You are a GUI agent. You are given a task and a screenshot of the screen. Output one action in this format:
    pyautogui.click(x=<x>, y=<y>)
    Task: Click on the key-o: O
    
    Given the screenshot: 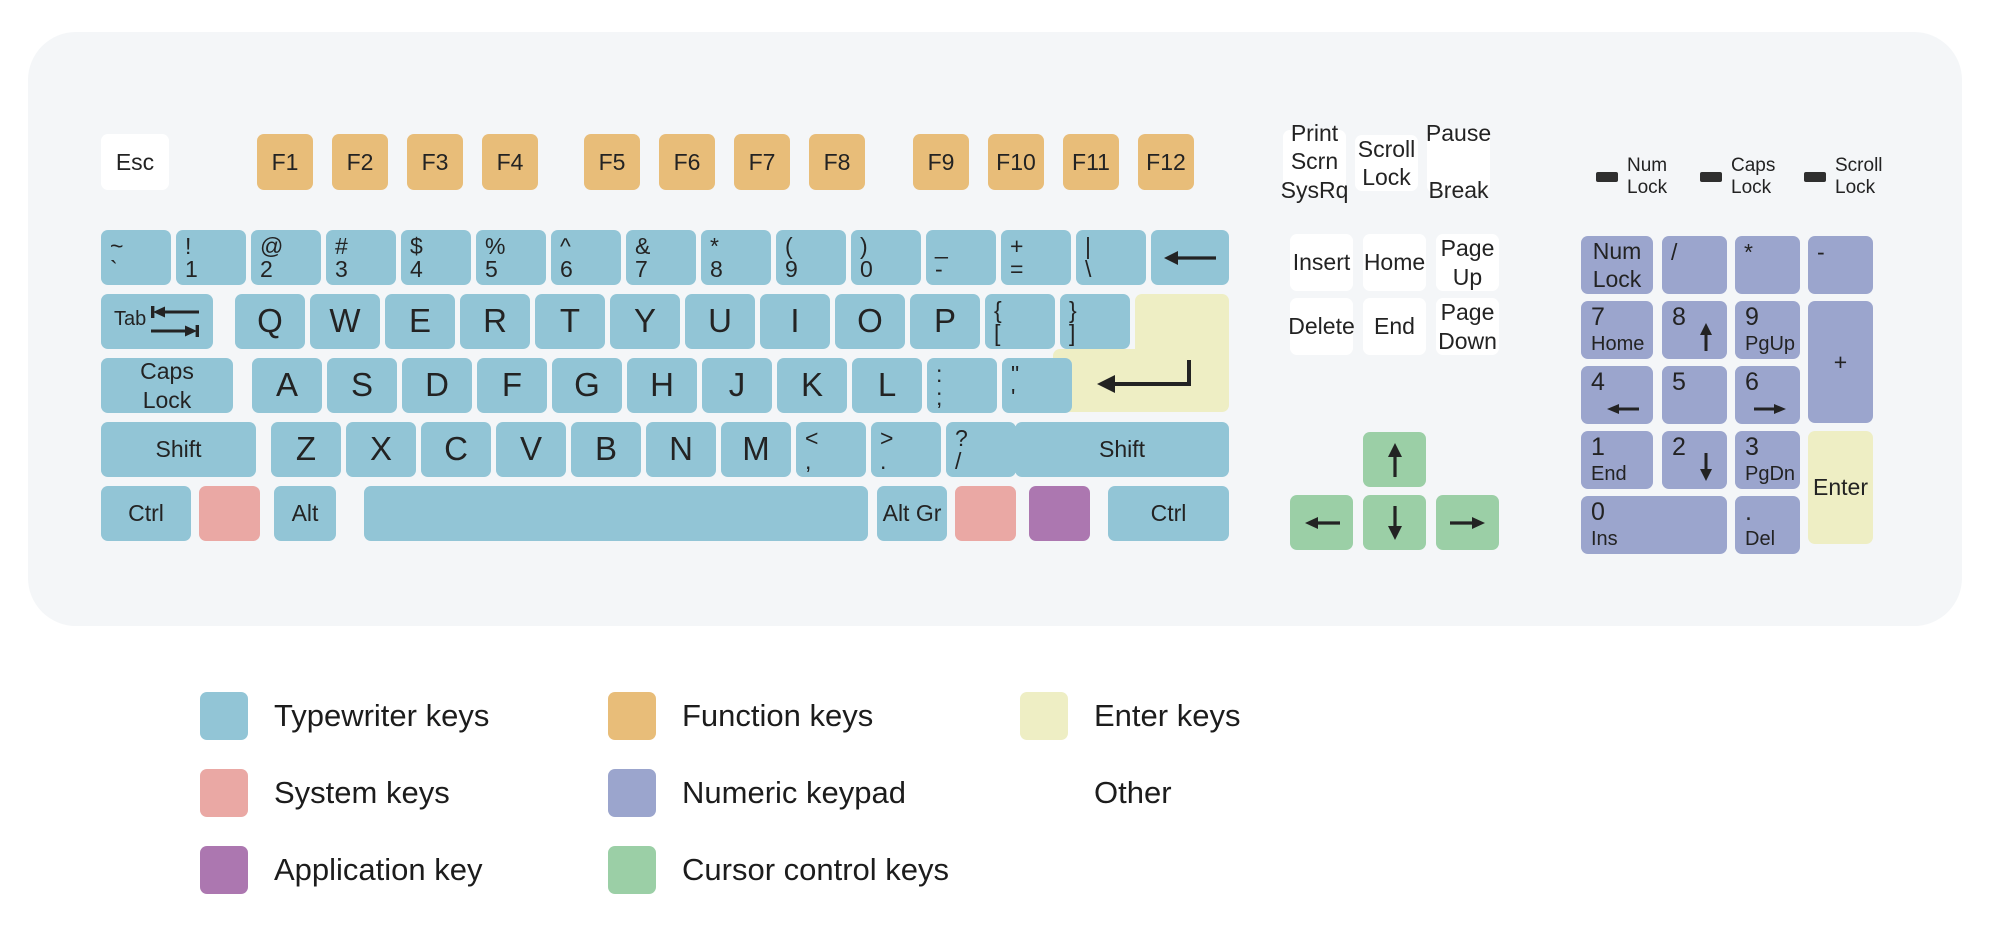 What is the action you would take?
    pyautogui.click(x=870, y=321)
    